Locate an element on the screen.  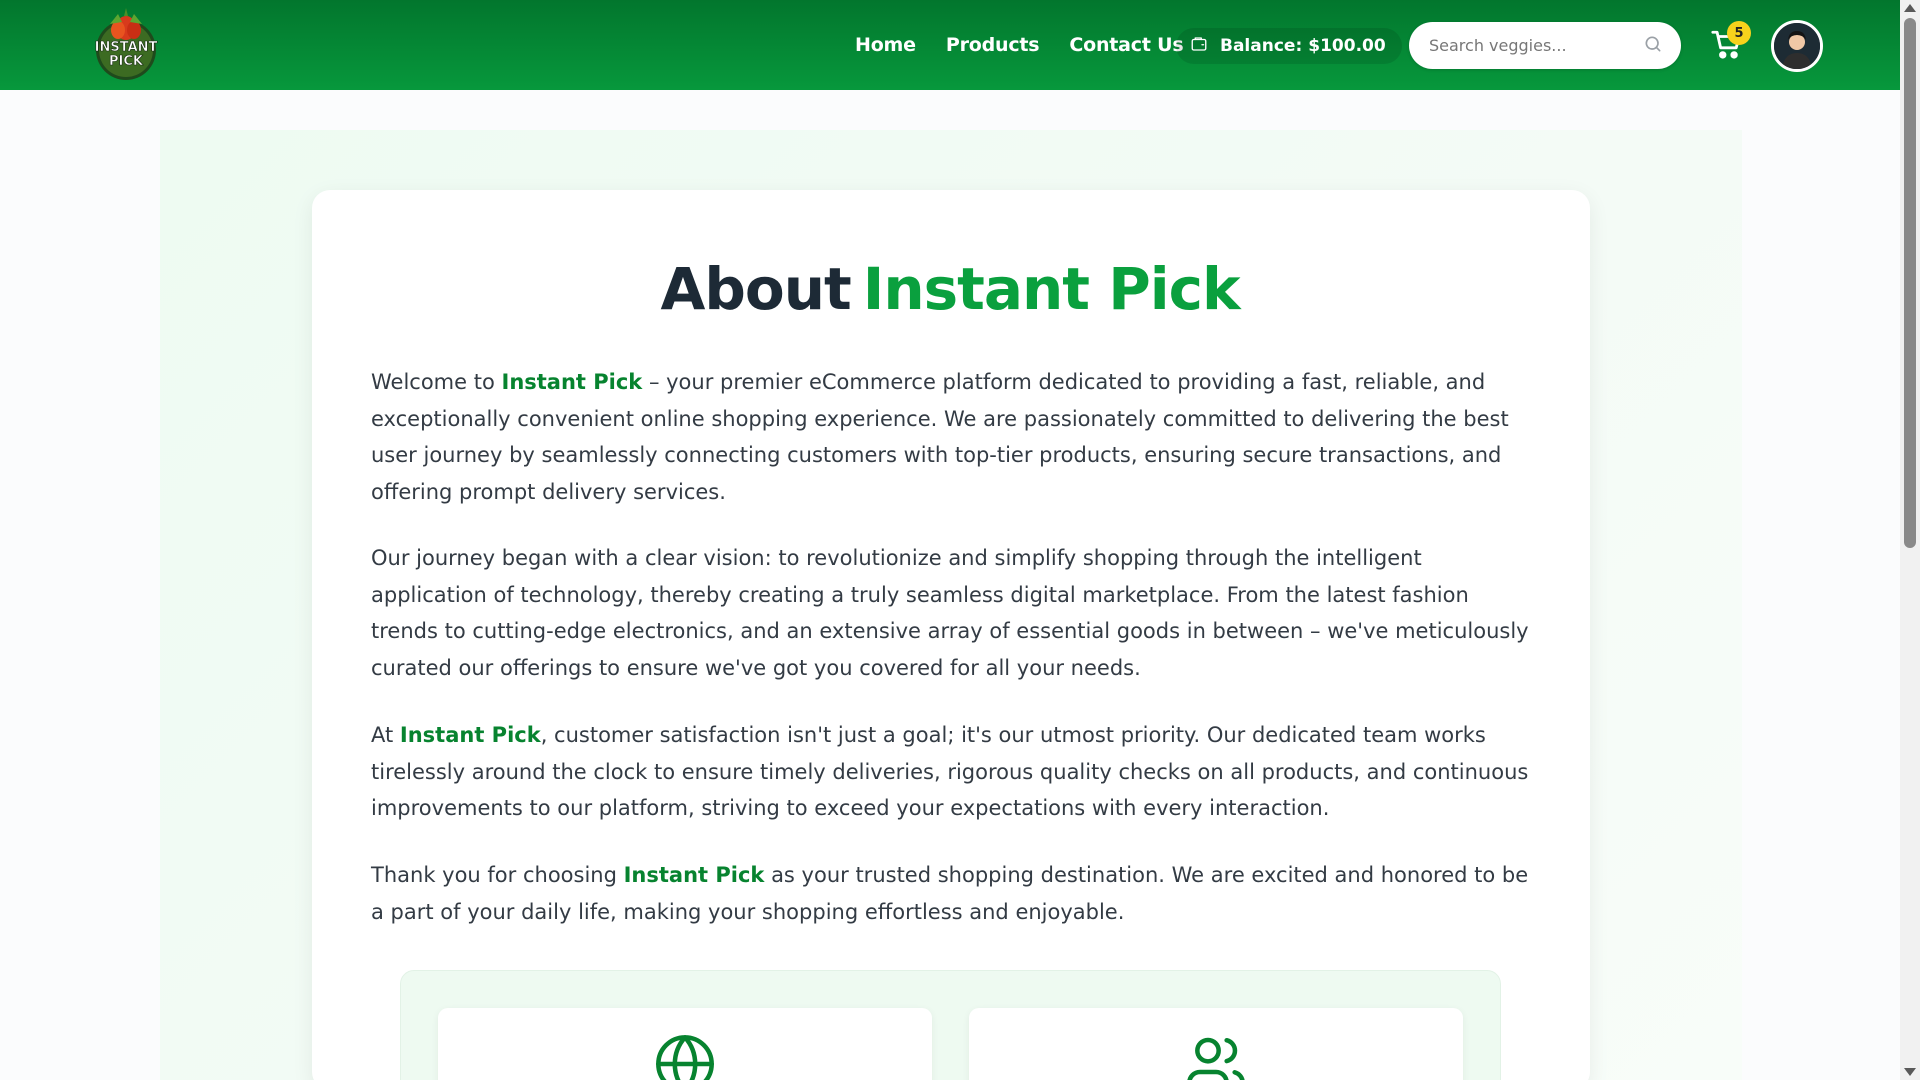
scroll-down-arrow is located at coordinates (1910, 1072).